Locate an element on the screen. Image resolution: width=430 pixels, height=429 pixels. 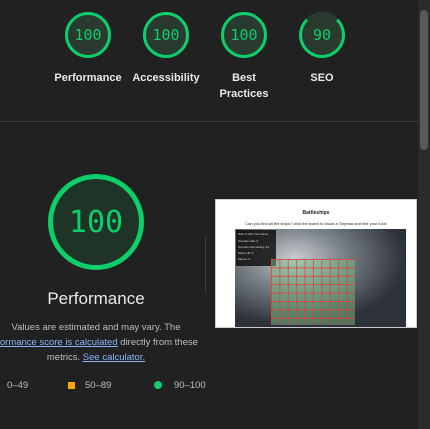
seo-score: 90 is located at coordinates (322, 35).